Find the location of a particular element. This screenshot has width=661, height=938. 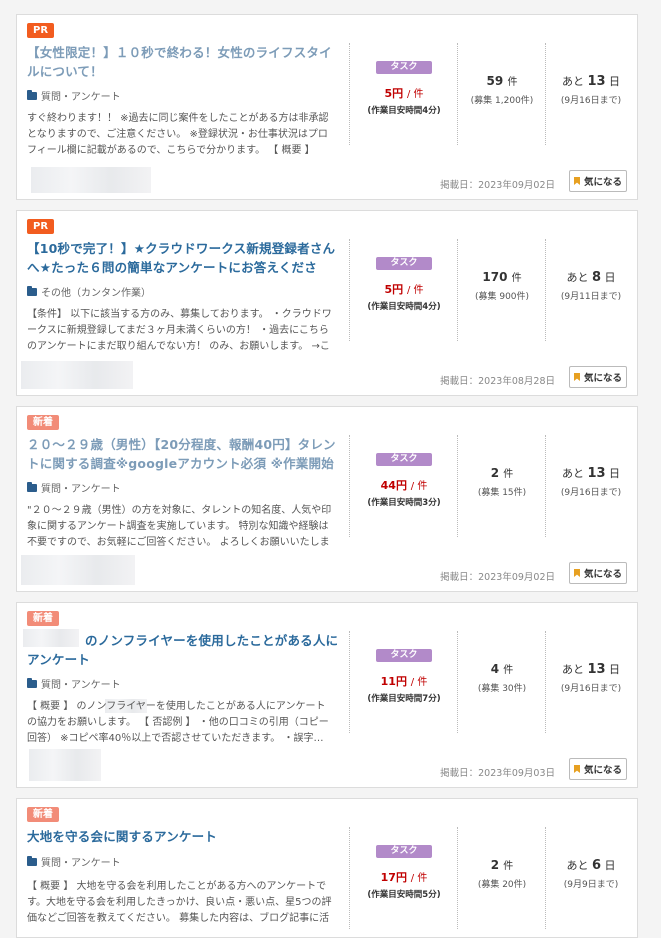

deadline-date: (9月11日まで) is located at coordinates (591, 297).